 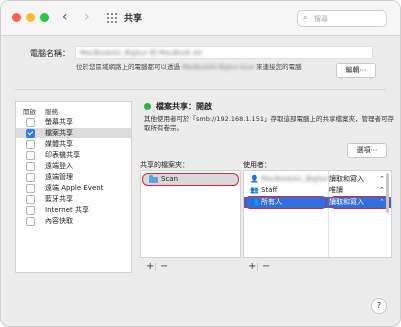 I want to click on service-label: 遠端 Apple Event, so click(x=74, y=188).